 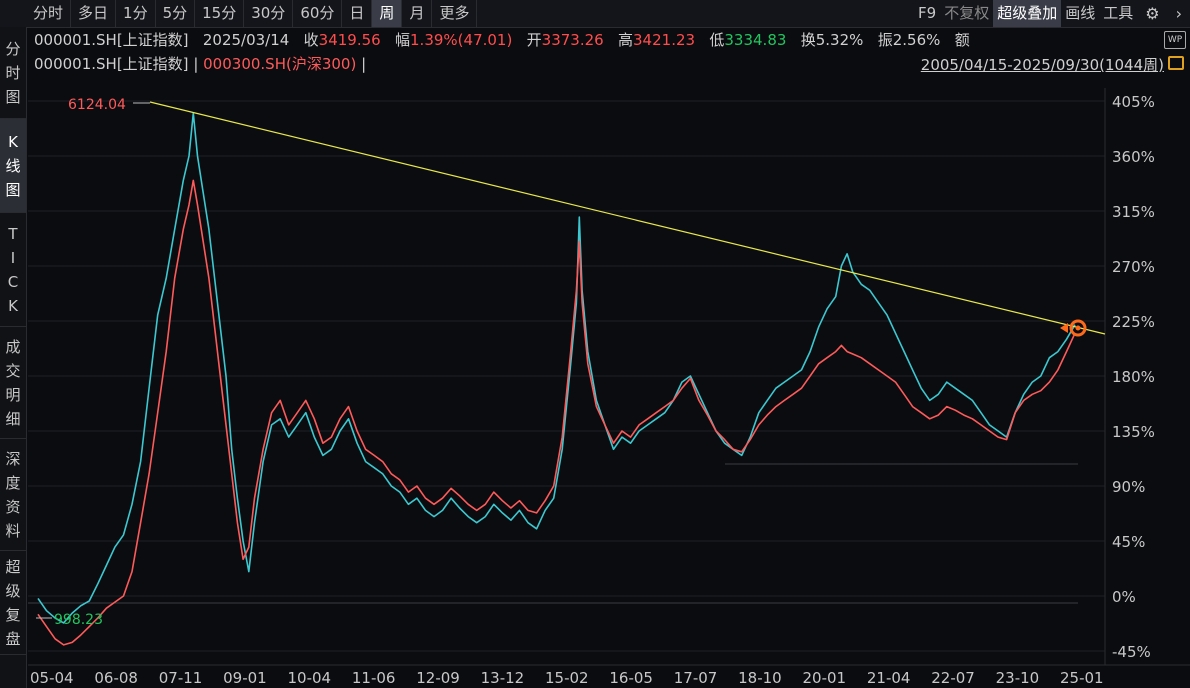 What do you see at coordinates (13, 482) in the screenshot?
I see `nav-char: 度` at bounding box center [13, 482].